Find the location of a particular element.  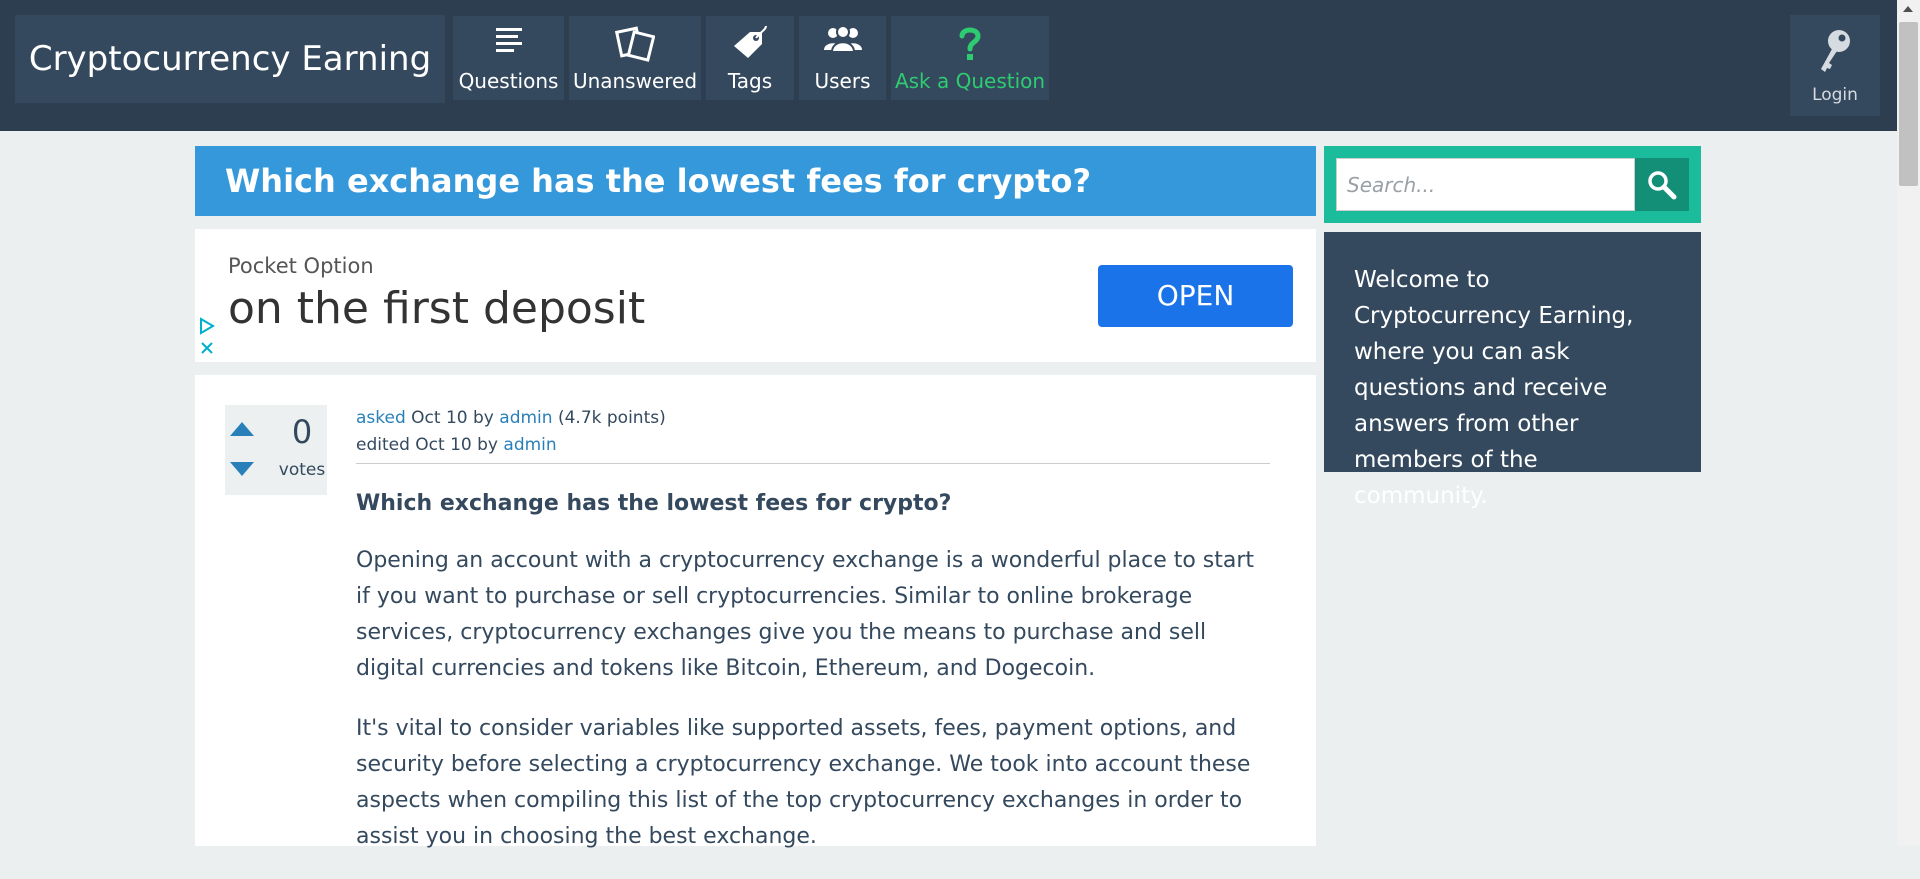

tag-icon is located at coordinates (750, 44).